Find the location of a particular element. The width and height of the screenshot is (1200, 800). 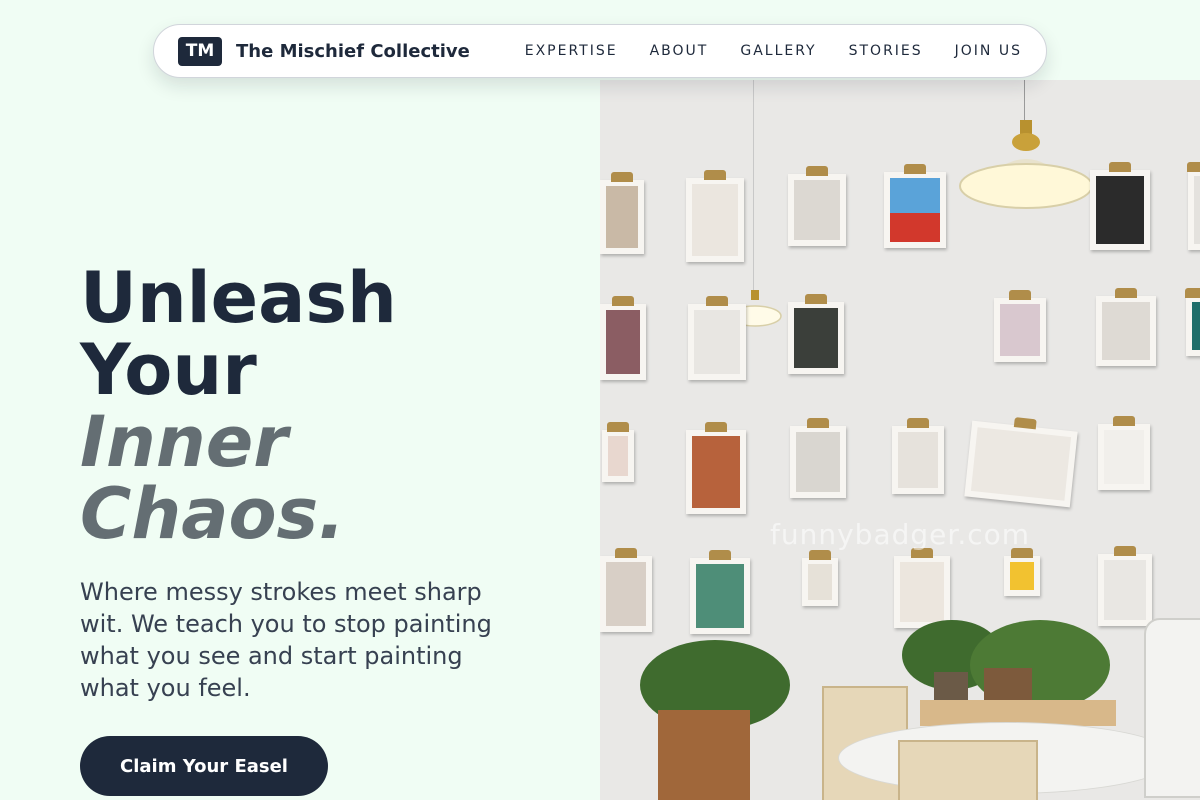

brand-name: The Mischief Collective is located at coordinates (353, 51).